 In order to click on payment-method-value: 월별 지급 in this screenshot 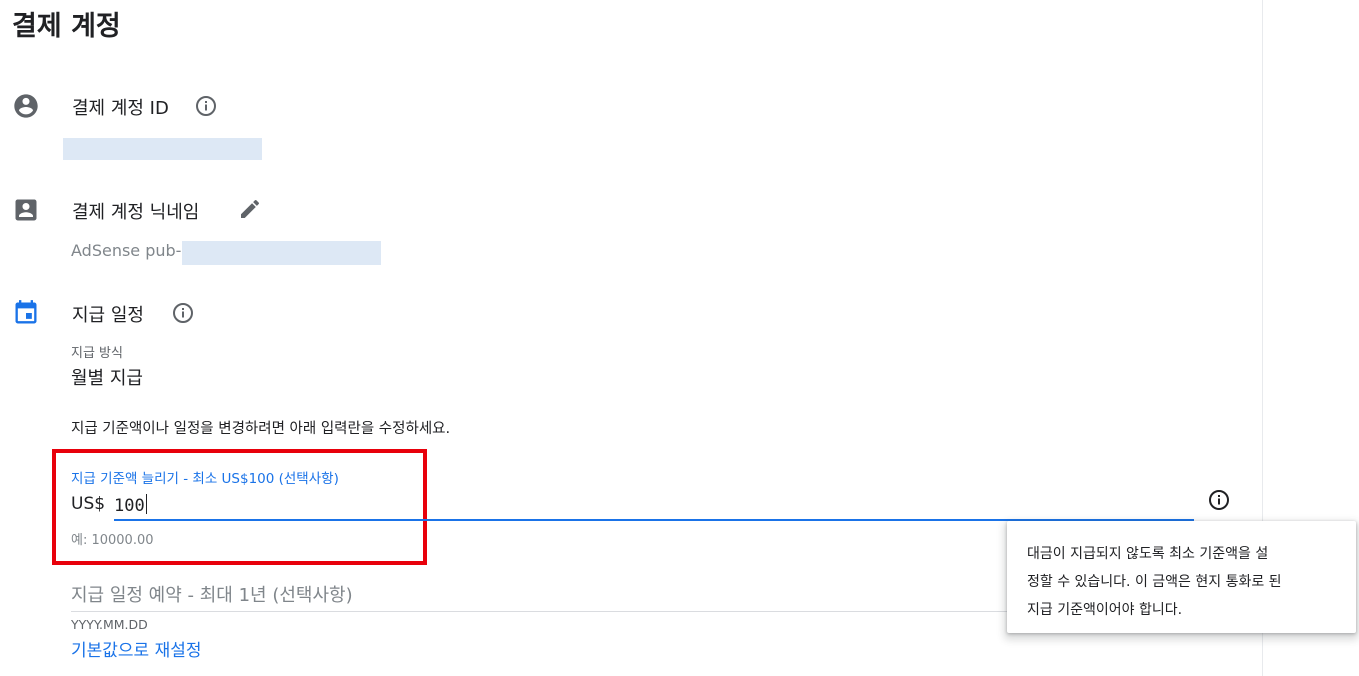, I will do `click(107, 378)`.